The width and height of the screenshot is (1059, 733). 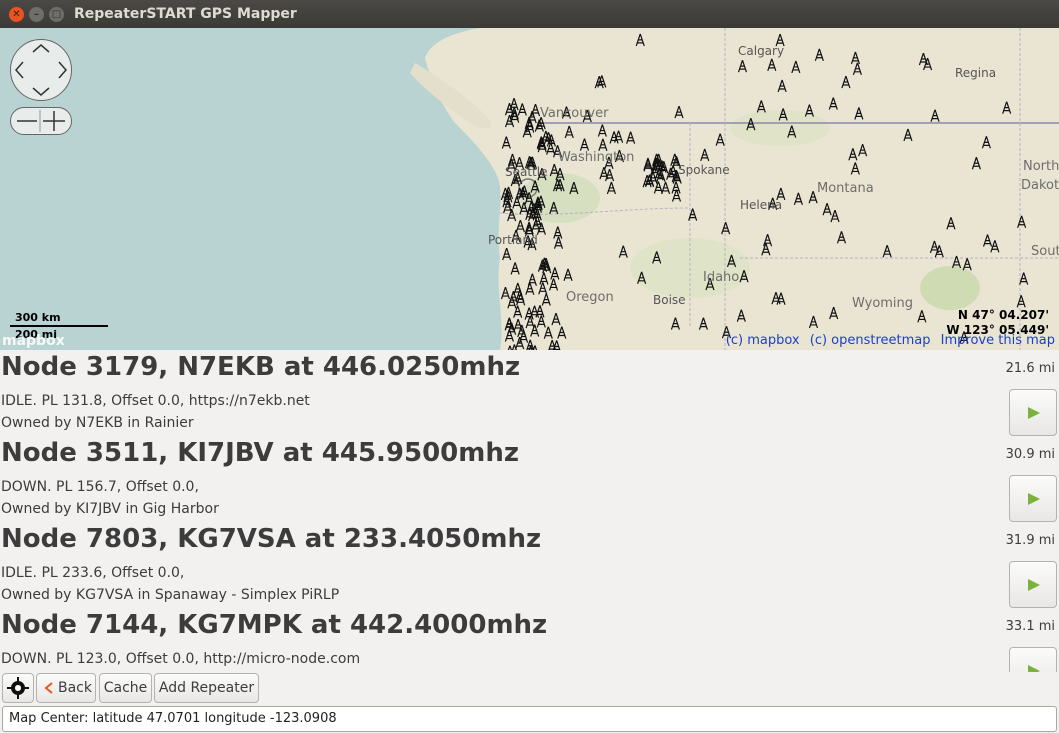 What do you see at coordinates (33, 341) in the screenshot?
I see `mapbox-logo: mapbox` at bounding box center [33, 341].